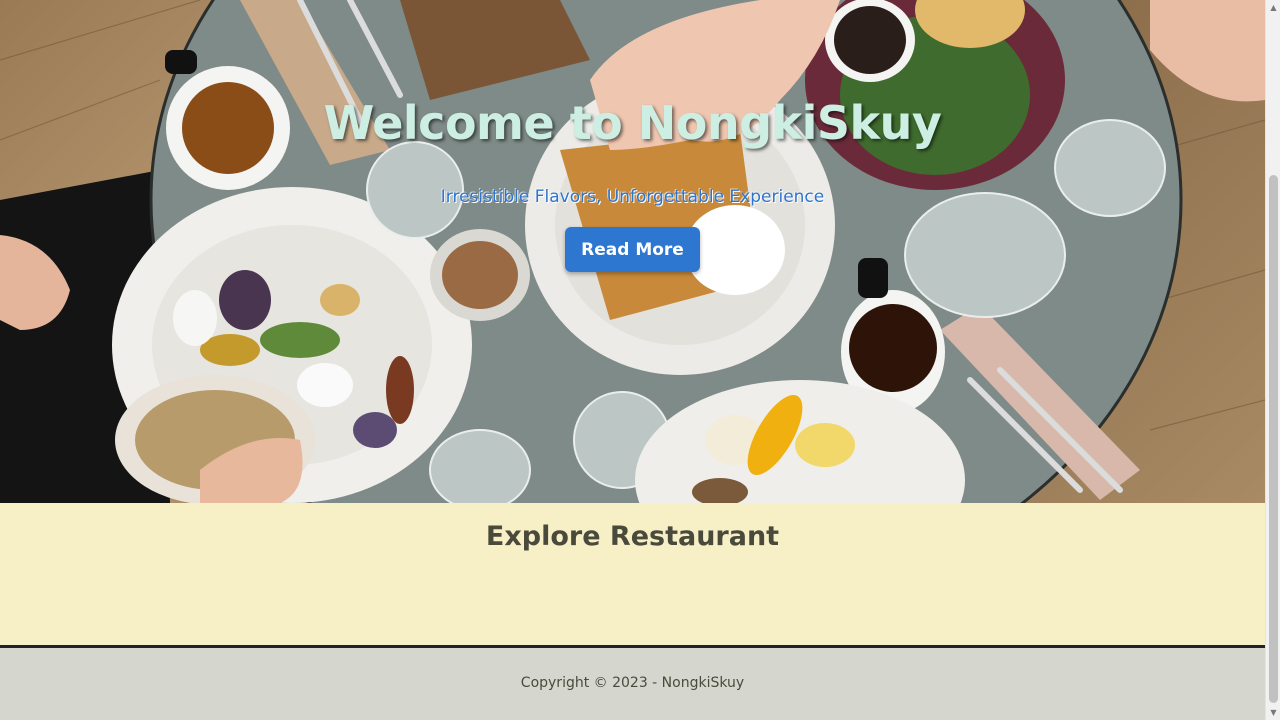 Image resolution: width=1280 pixels, height=720 pixels. I want to click on scroll-up-arrow-icon: ▲, so click(1273, 7).